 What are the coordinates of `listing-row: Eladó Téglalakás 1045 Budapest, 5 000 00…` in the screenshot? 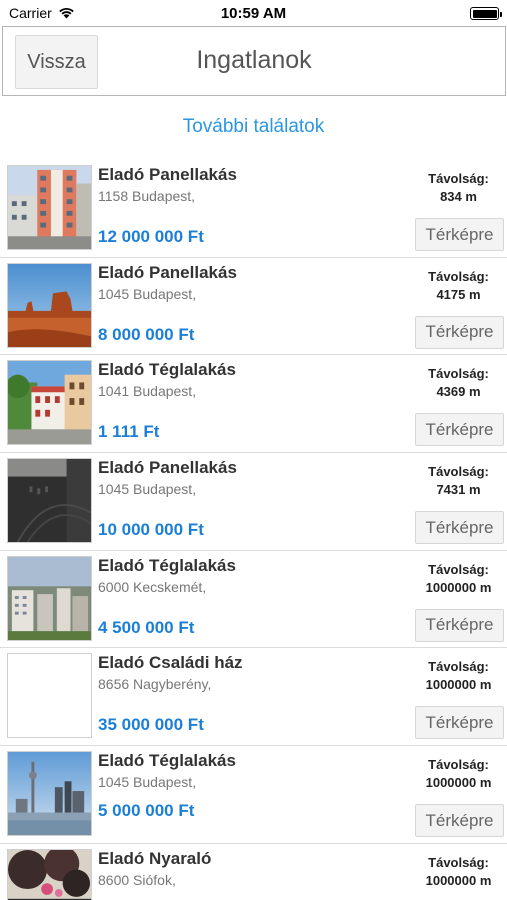 It's located at (253, 795).